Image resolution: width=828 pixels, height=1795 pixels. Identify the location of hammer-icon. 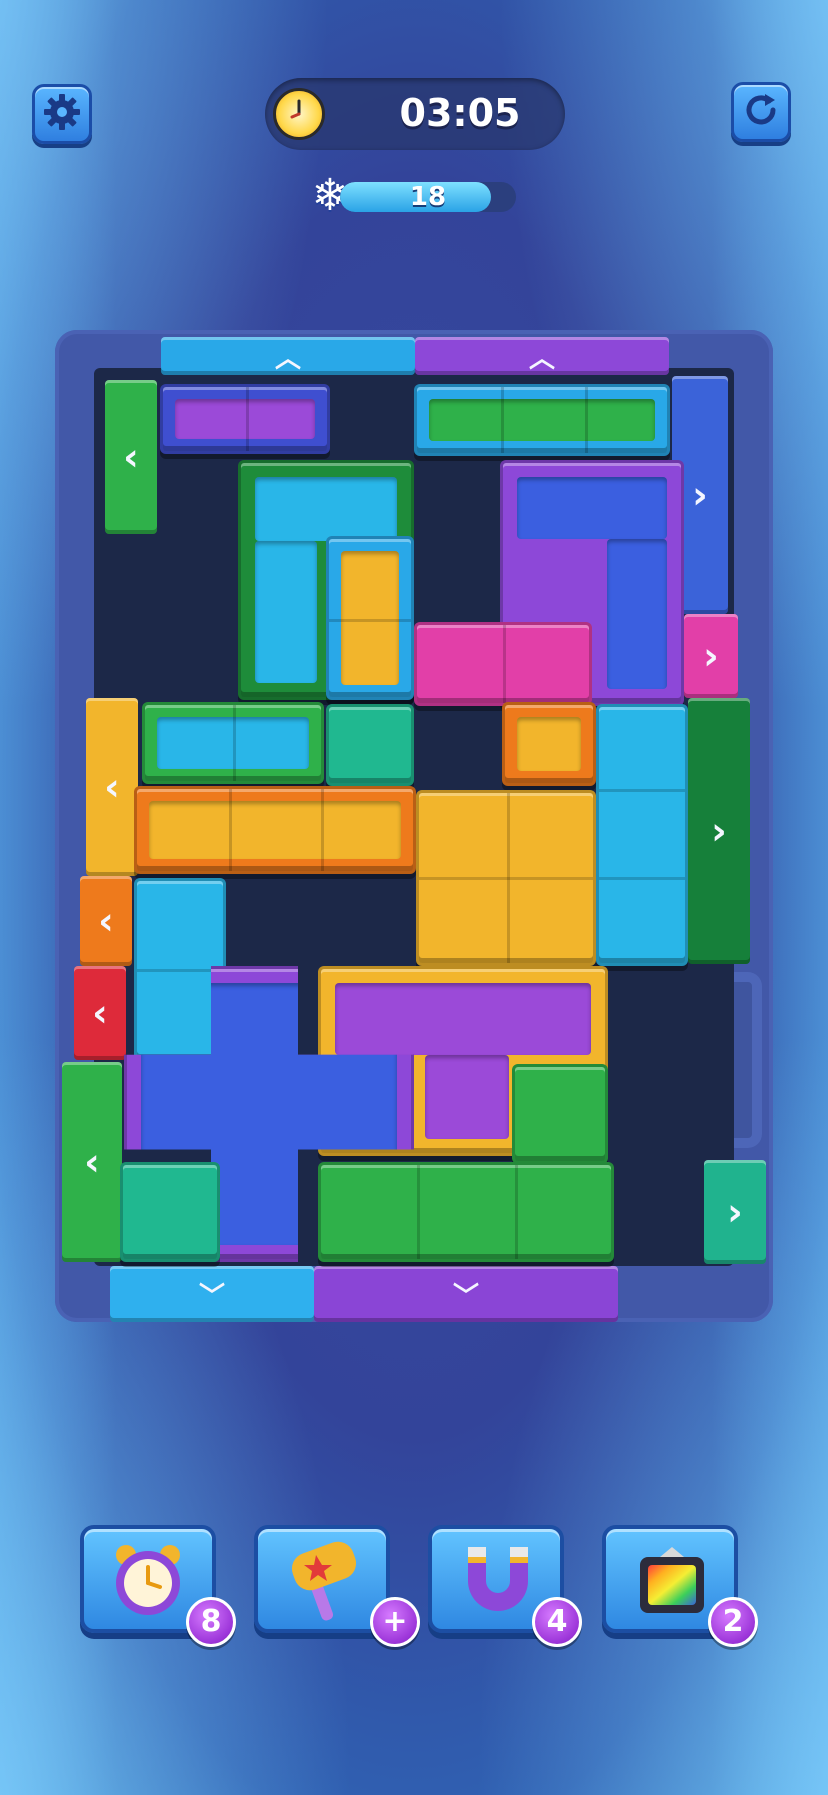
(324, 1584).